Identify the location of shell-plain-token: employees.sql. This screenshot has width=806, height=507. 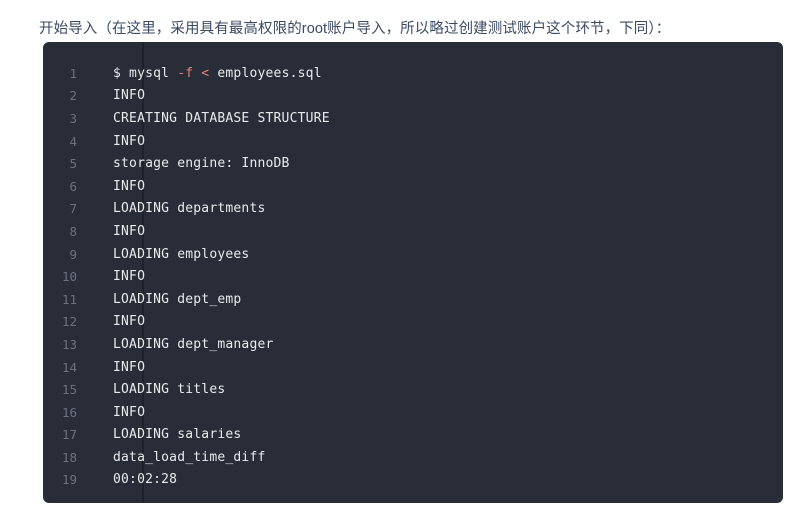
(269, 73).